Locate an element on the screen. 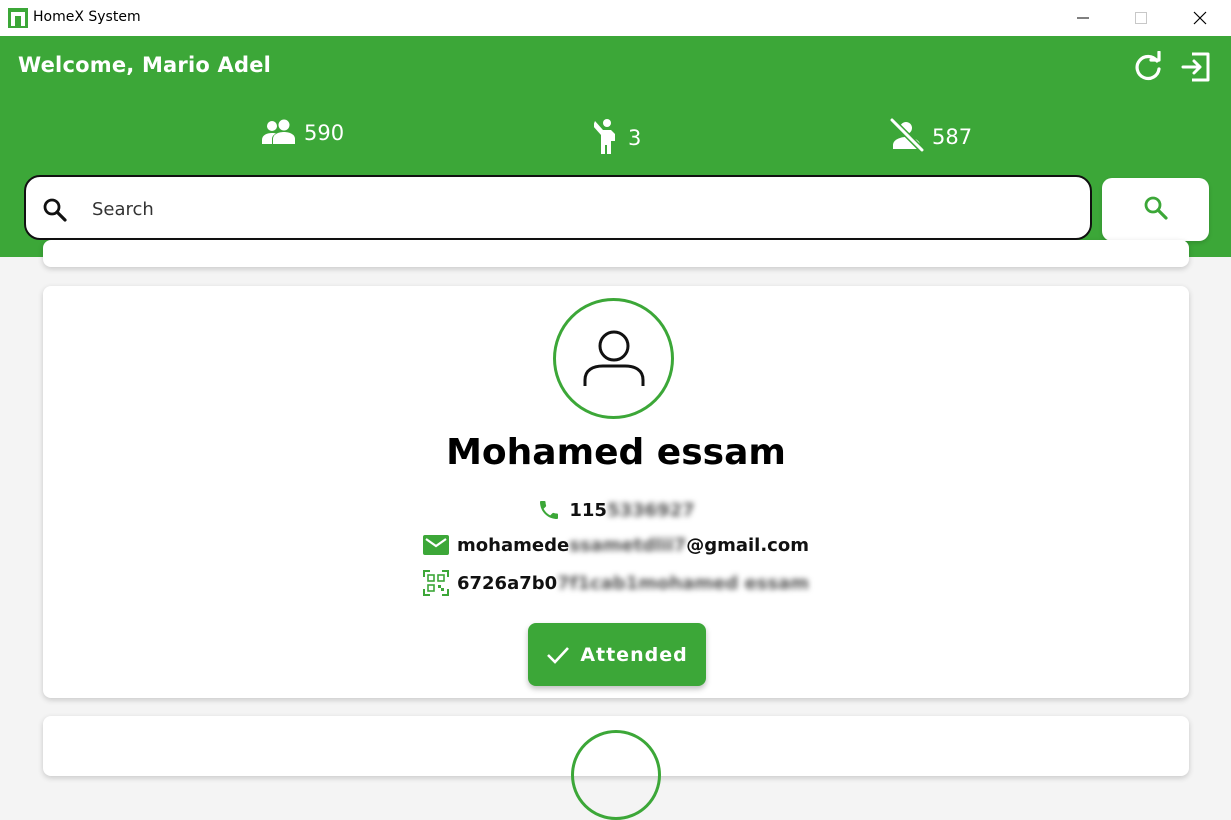  email-domain: @gmail.com is located at coordinates (747, 545).